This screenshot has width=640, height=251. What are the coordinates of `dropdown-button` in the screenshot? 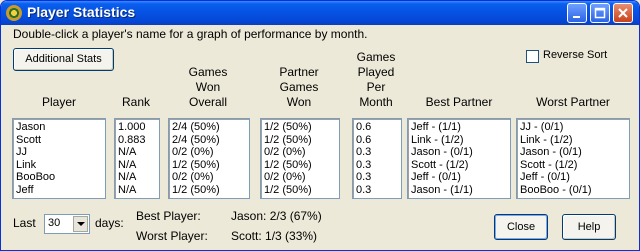 It's located at (80, 224).